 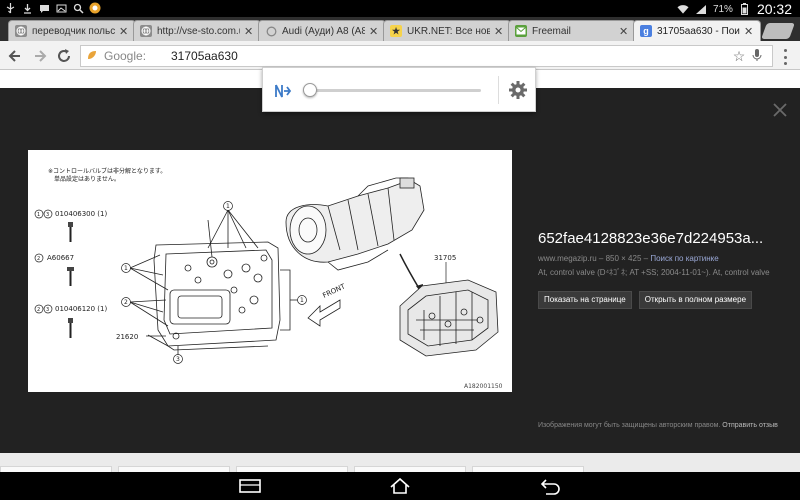 What do you see at coordinates (774, 9) in the screenshot?
I see `clock: 20:32` at bounding box center [774, 9].